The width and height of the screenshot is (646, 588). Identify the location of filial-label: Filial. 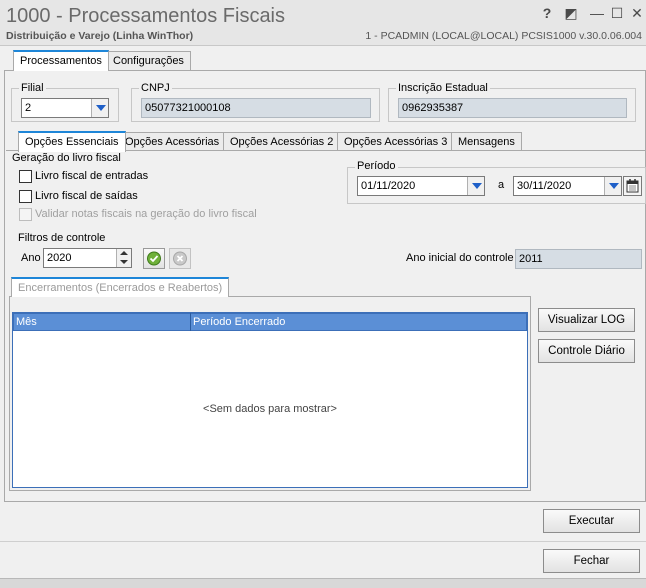
(32, 88).